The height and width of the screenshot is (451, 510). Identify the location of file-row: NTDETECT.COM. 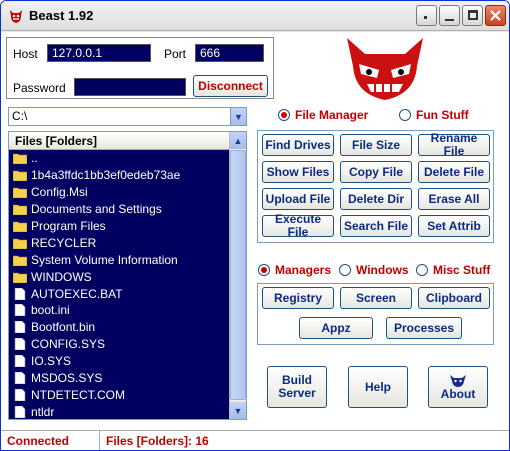
(119, 394).